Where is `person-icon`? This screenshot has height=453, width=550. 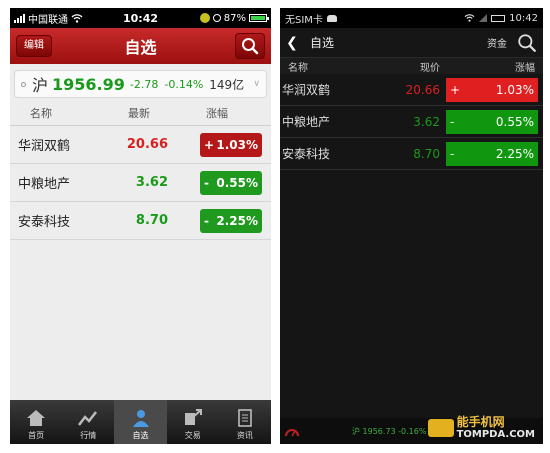
person-icon is located at coordinates (141, 419).